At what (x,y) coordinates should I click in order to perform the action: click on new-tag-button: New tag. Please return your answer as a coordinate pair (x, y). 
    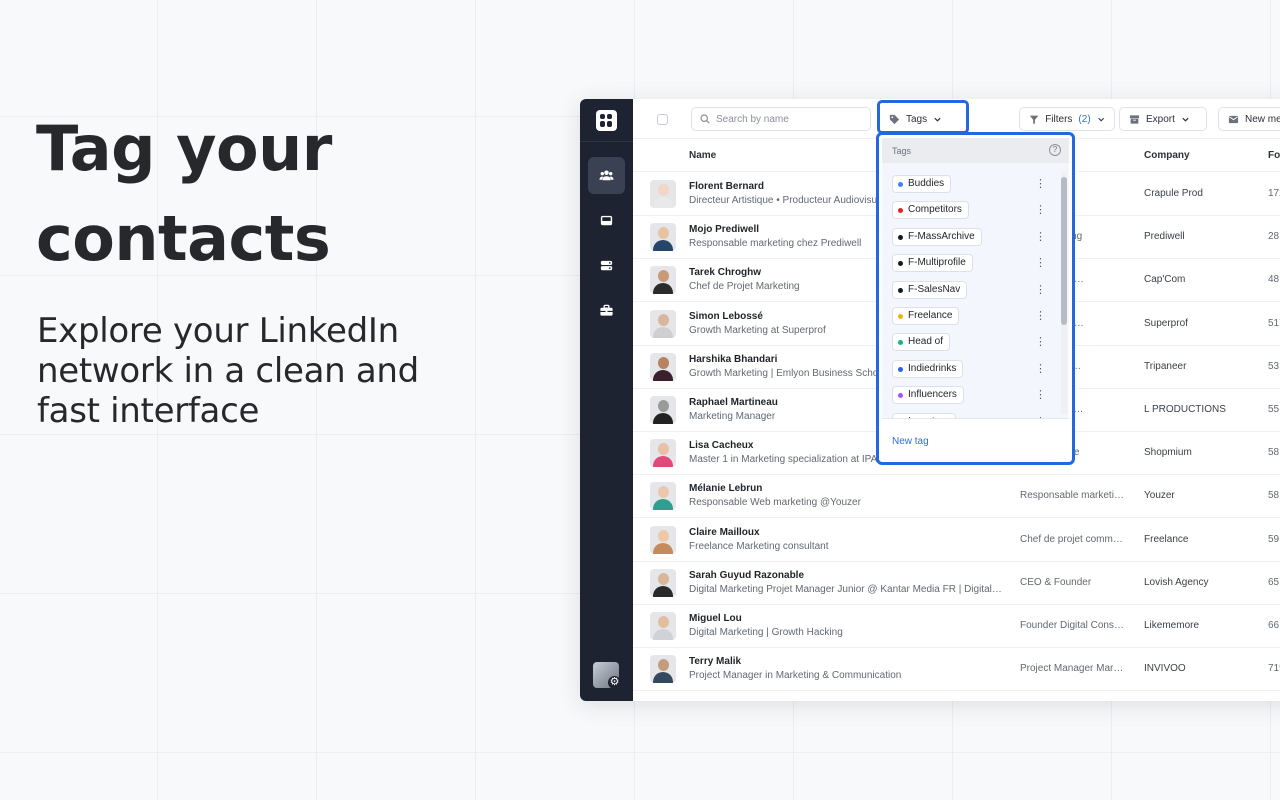
    Looking at the image, I should click on (910, 441).